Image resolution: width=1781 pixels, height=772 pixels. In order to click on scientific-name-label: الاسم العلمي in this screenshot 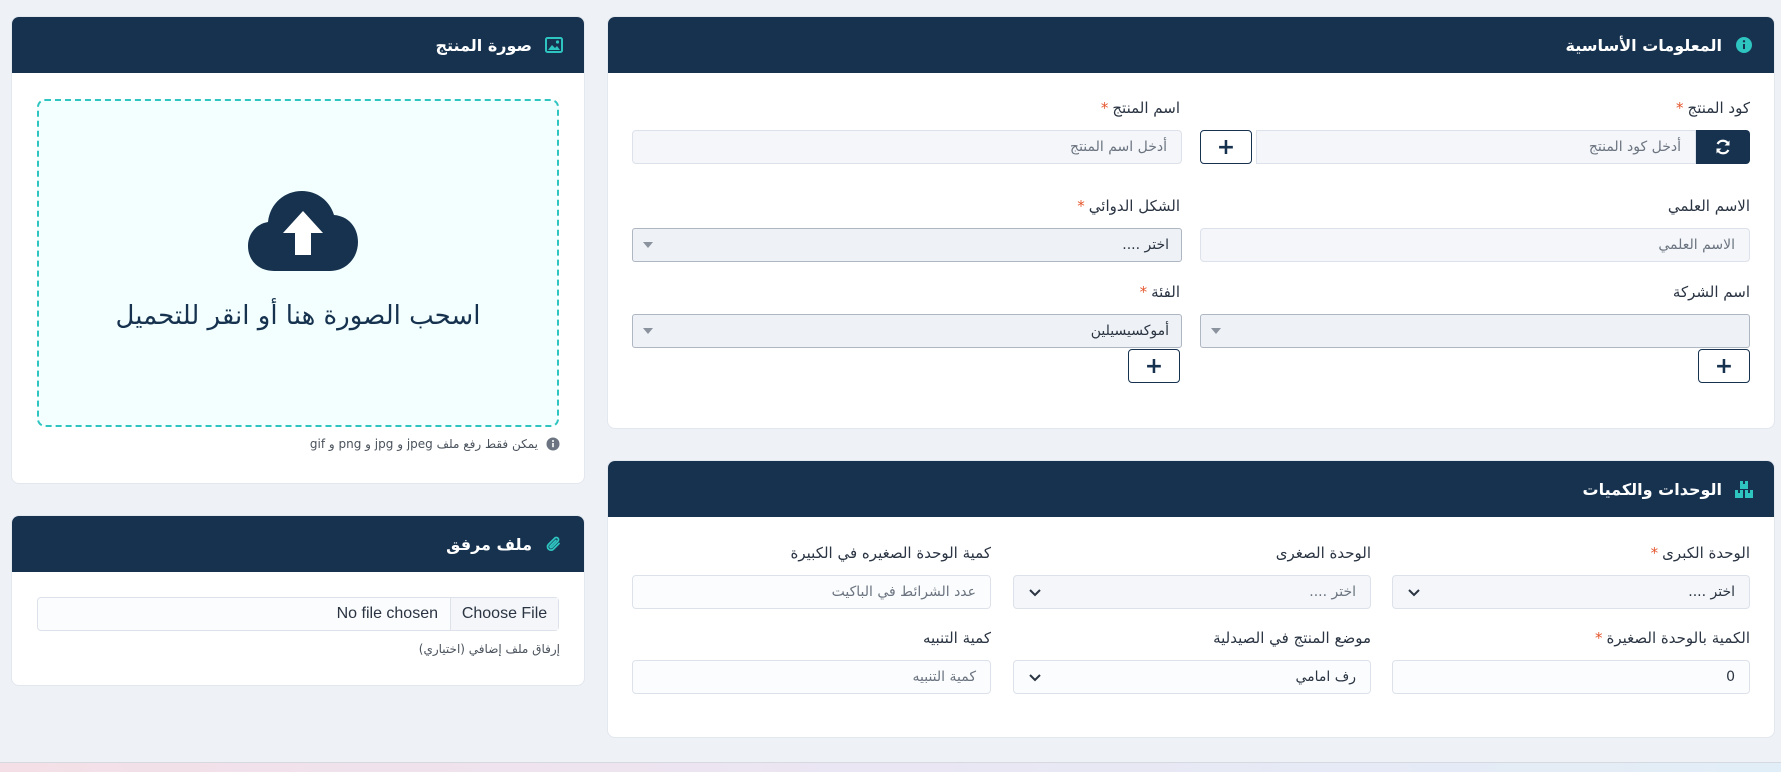, I will do `click(1708, 206)`.